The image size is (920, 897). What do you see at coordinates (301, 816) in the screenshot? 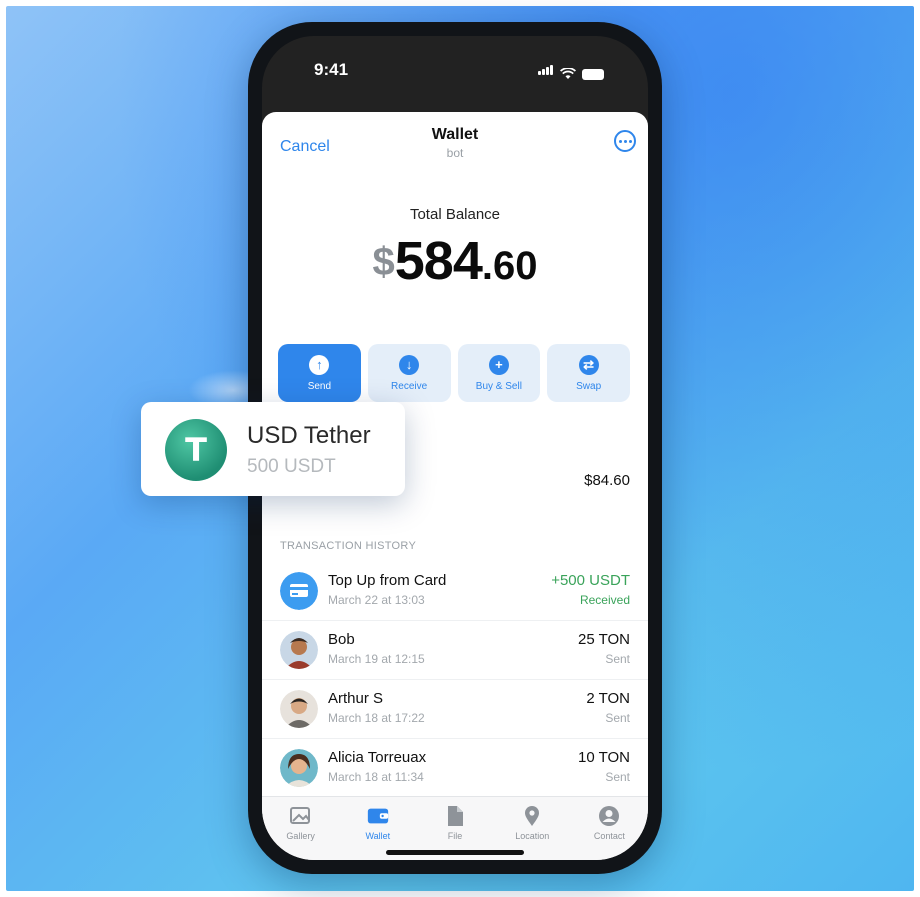
I see `gallery-icon` at bounding box center [301, 816].